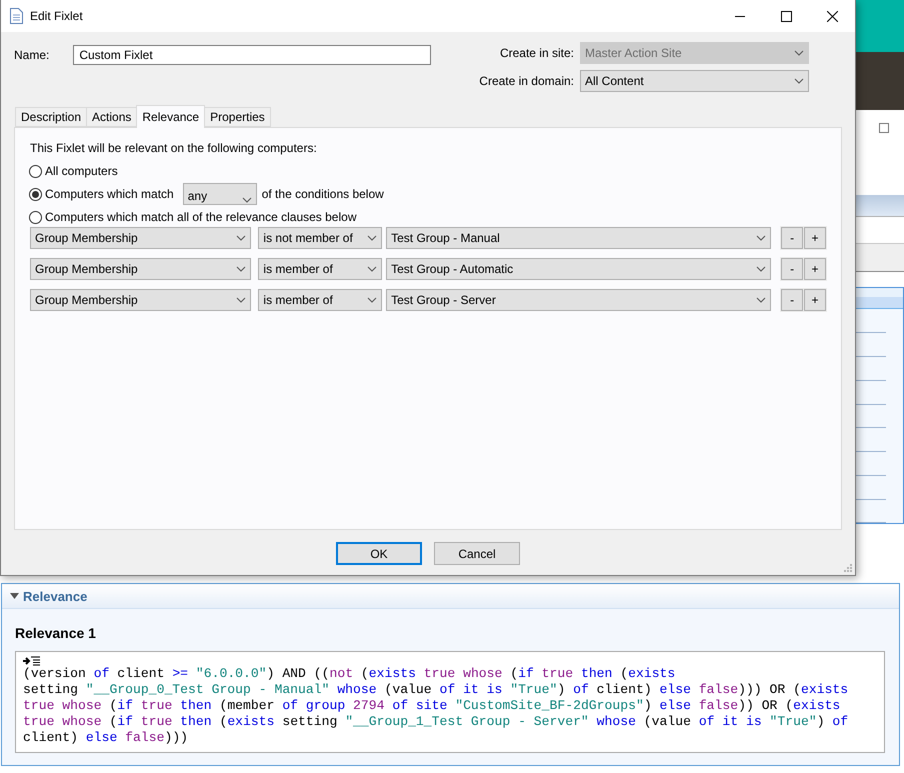 This screenshot has width=904, height=773. What do you see at coordinates (16, 16) in the screenshot?
I see `document-icon` at bounding box center [16, 16].